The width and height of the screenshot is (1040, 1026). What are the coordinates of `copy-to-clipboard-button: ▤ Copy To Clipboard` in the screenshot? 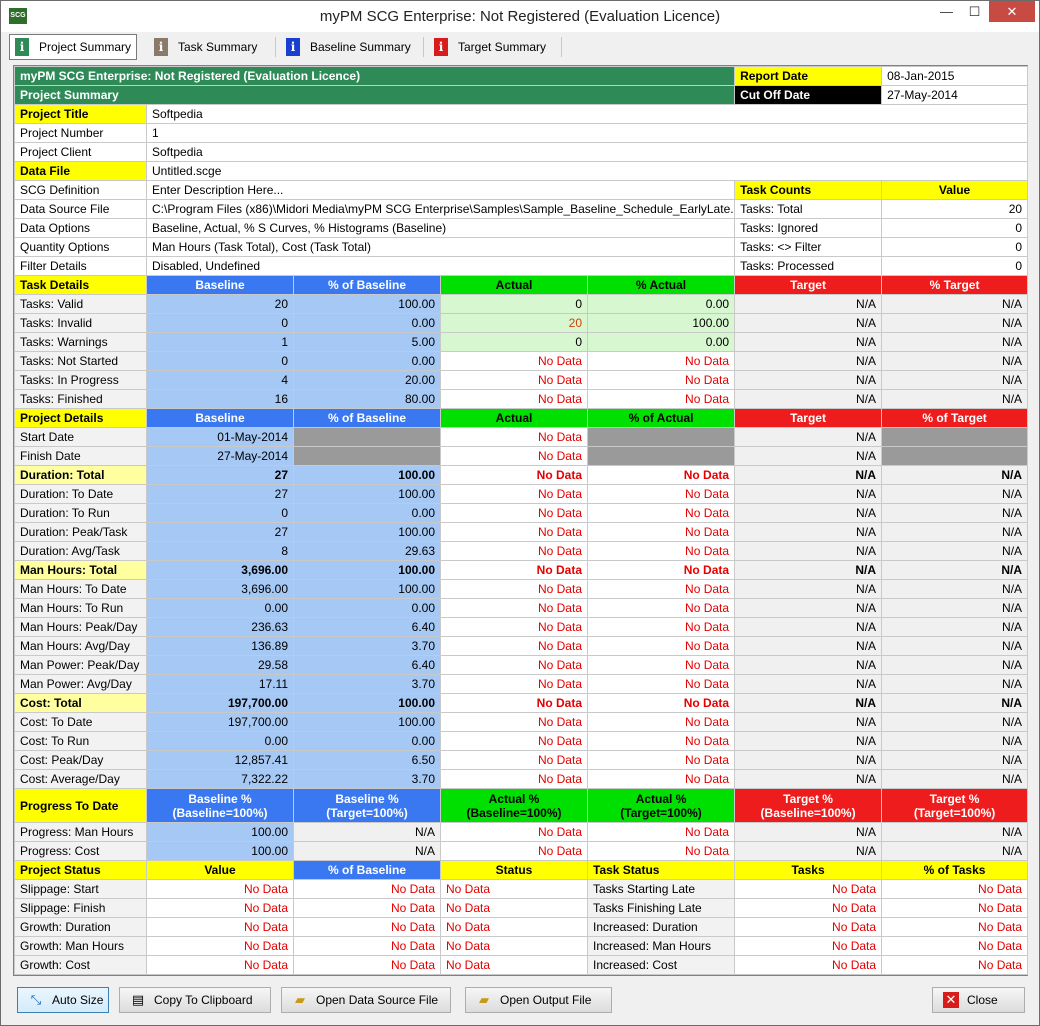 It's located at (195, 1000).